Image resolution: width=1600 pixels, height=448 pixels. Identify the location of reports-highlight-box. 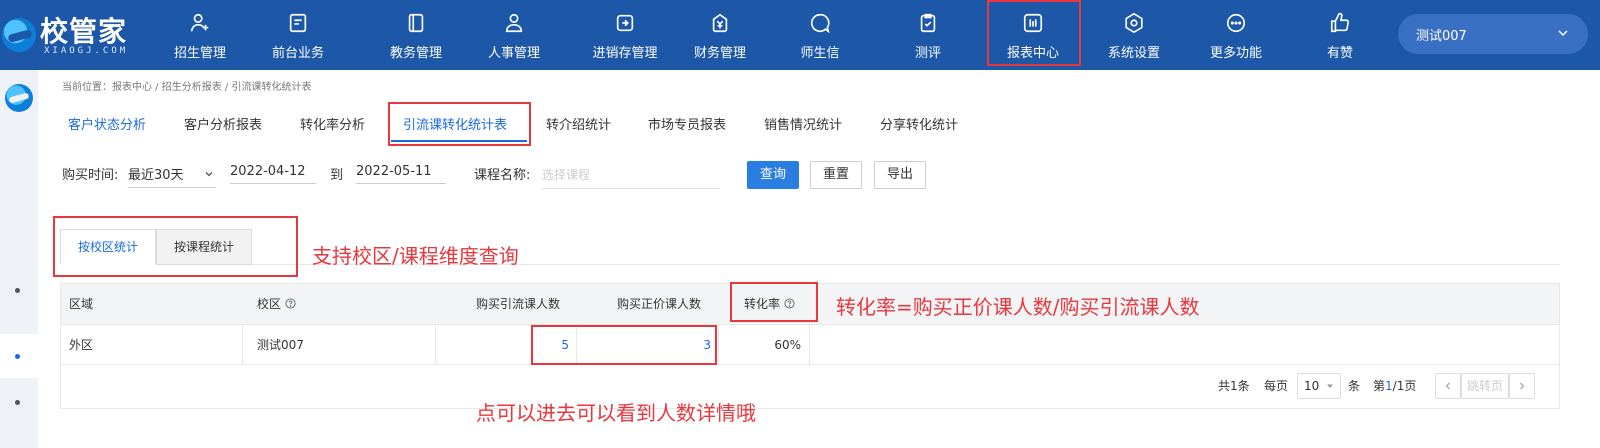
(1034, 33).